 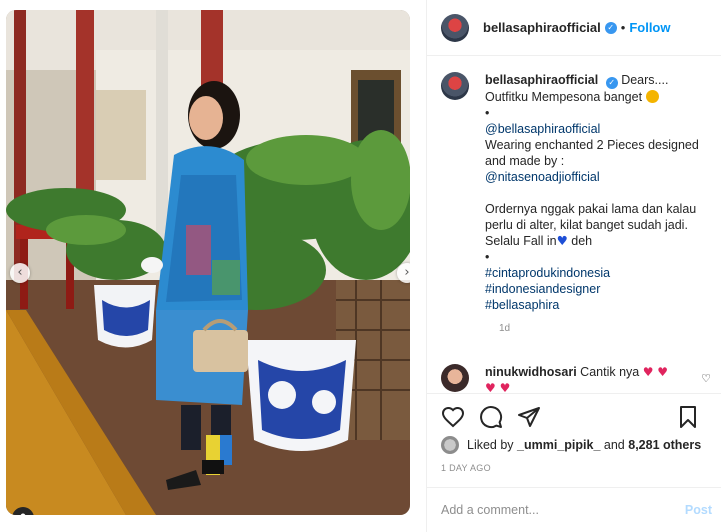 I want to click on caption-line: deh, so click(x=580, y=241).